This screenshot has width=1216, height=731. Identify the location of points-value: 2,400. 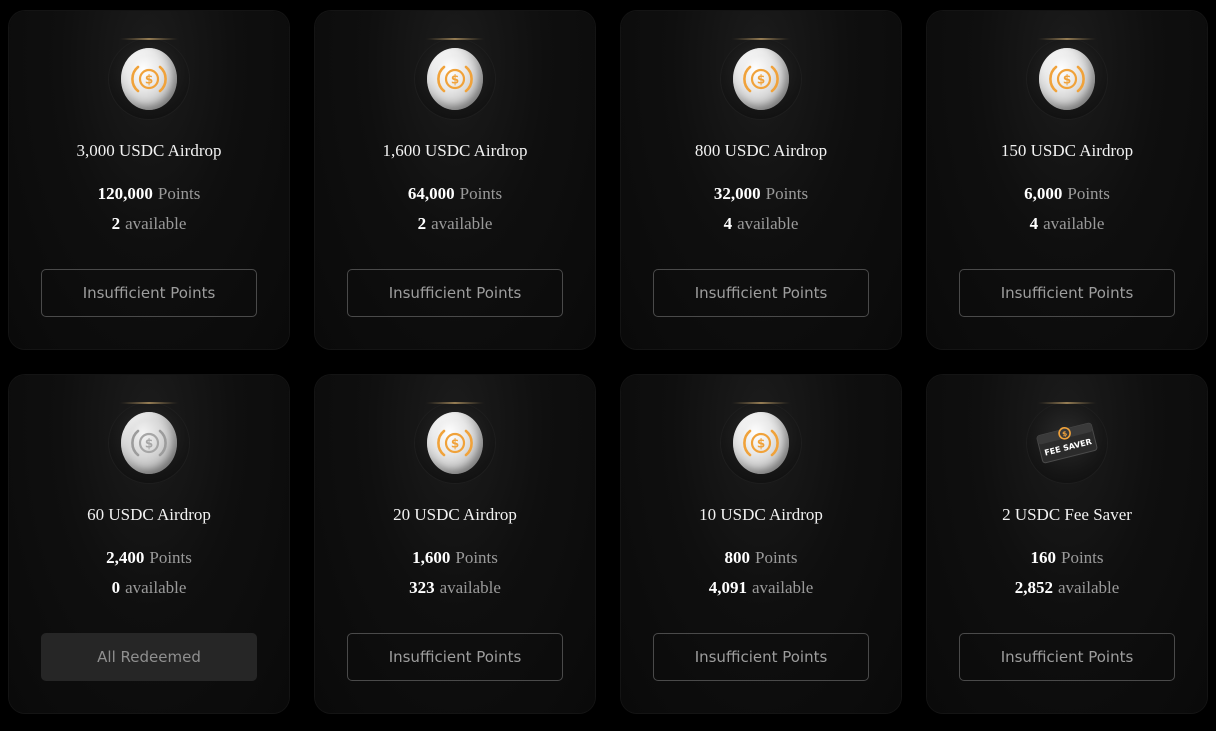
(125, 557).